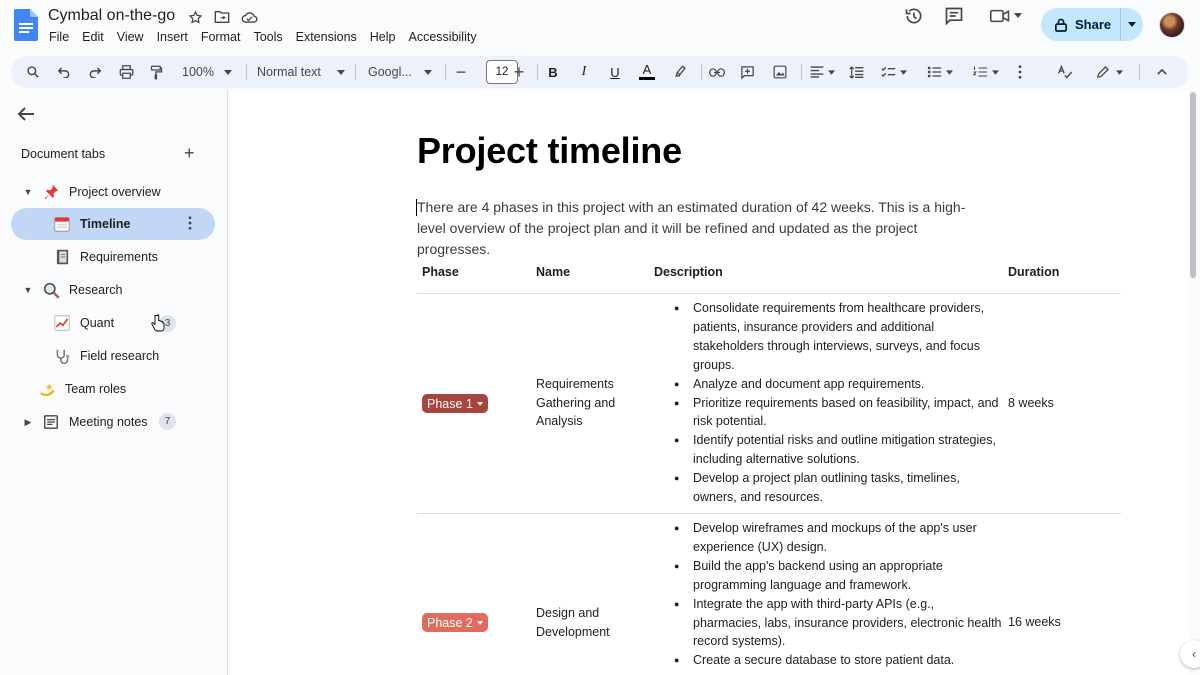  I want to click on insert-link-icon, so click(717, 72).